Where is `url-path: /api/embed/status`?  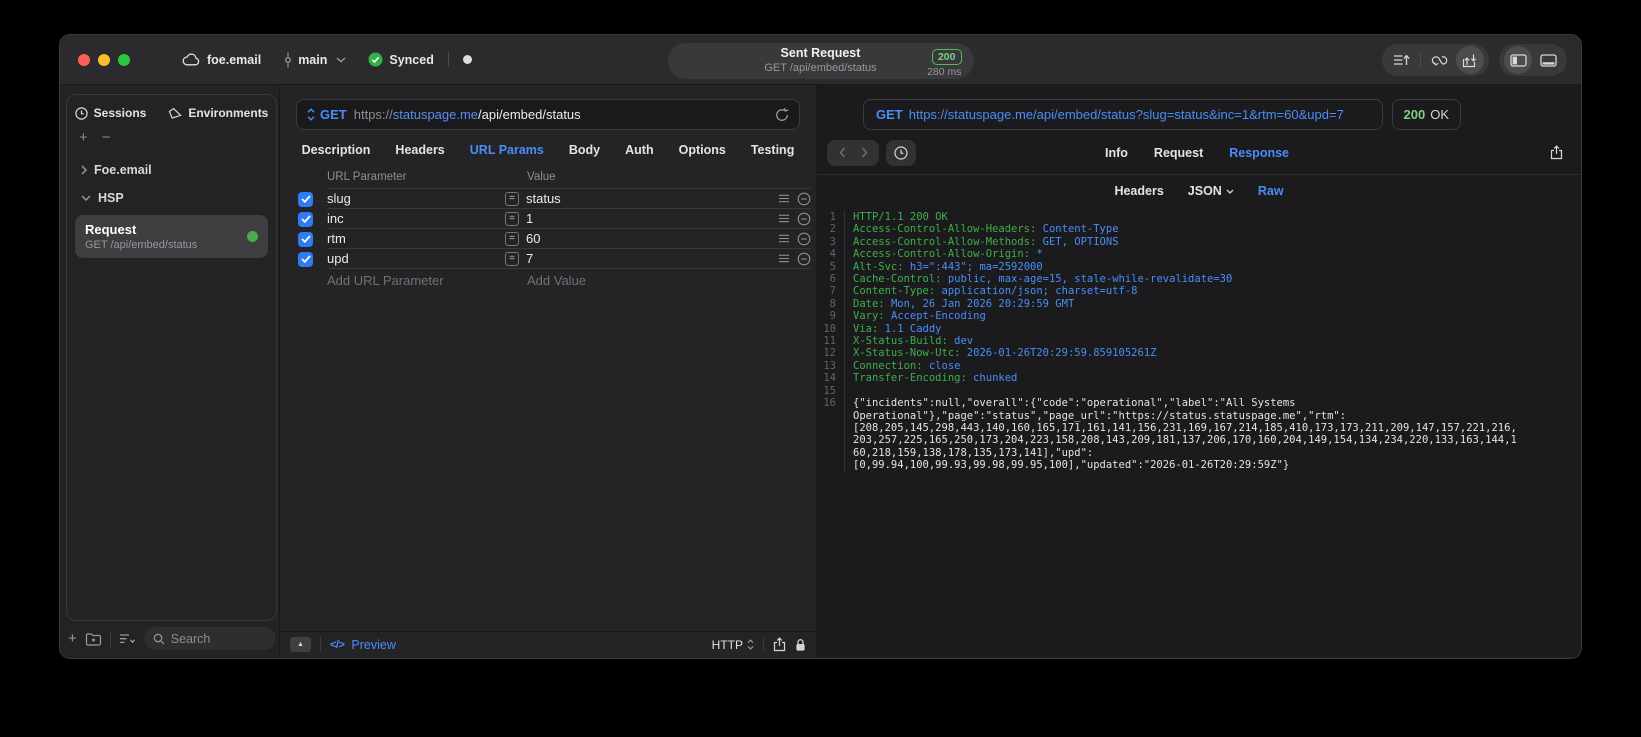 url-path: /api/embed/status is located at coordinates (529, 114).